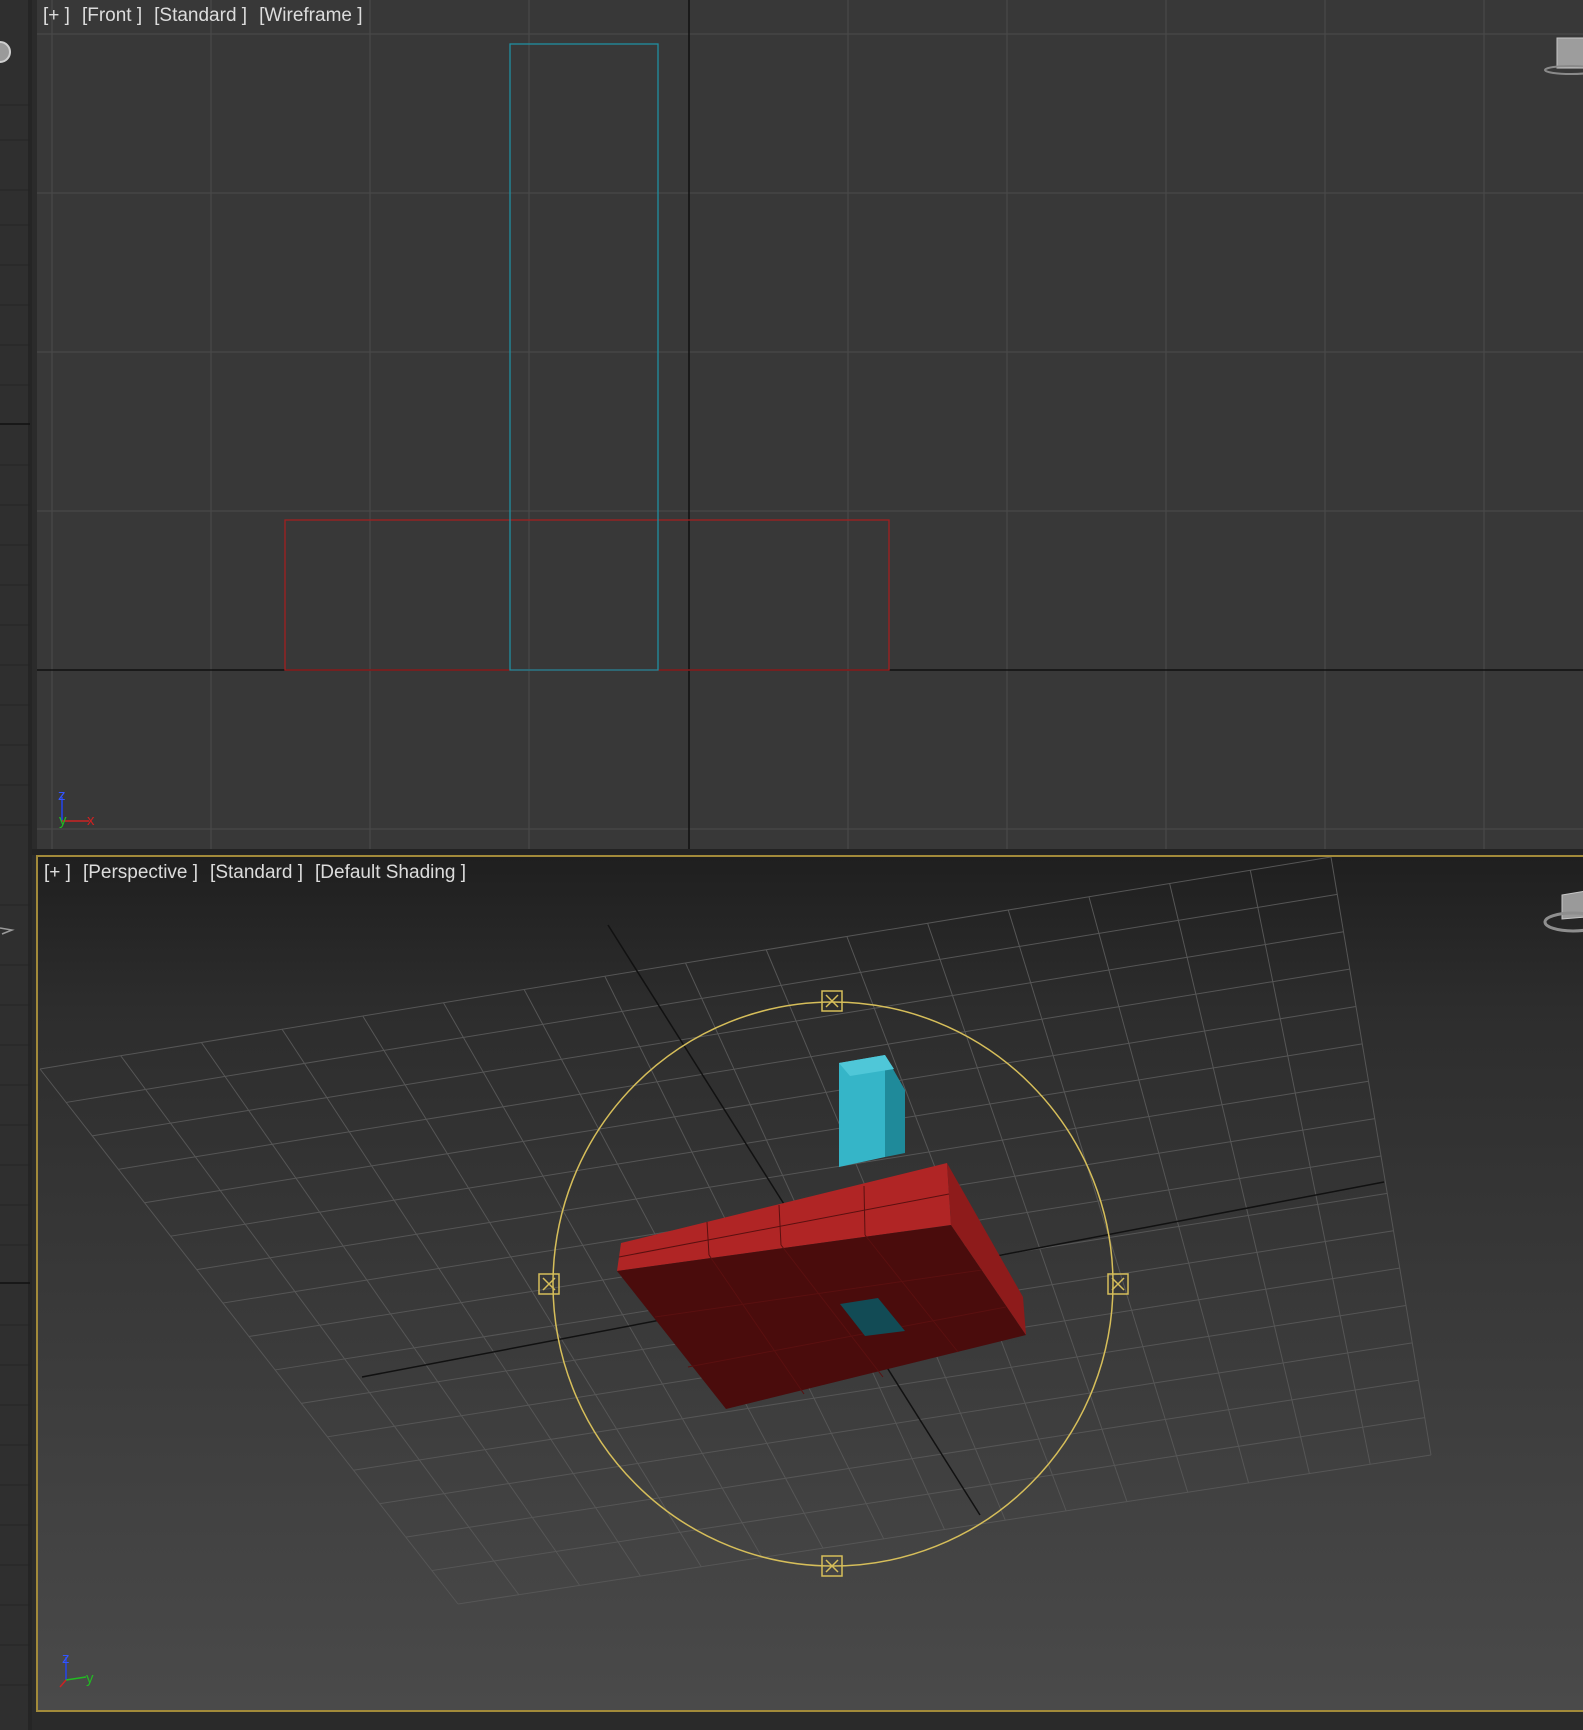 This screenshot has height=1730, width=1583. Describe the element at coordinates (390, 873) in the screenshot. I see `perspective-shading-selector: [Default Shading ]` at that location.